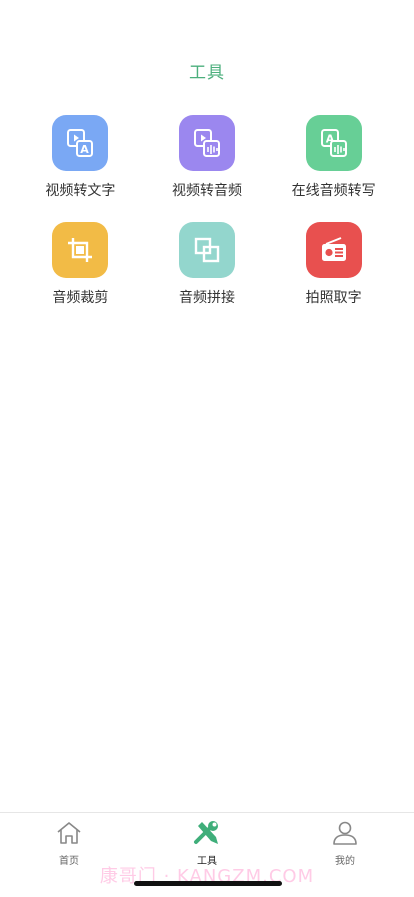 The height and width of the screenshot is (897, 414). Describe the element at coordinates (69, 835) in the screenshot. I see `home-icon` at that location.